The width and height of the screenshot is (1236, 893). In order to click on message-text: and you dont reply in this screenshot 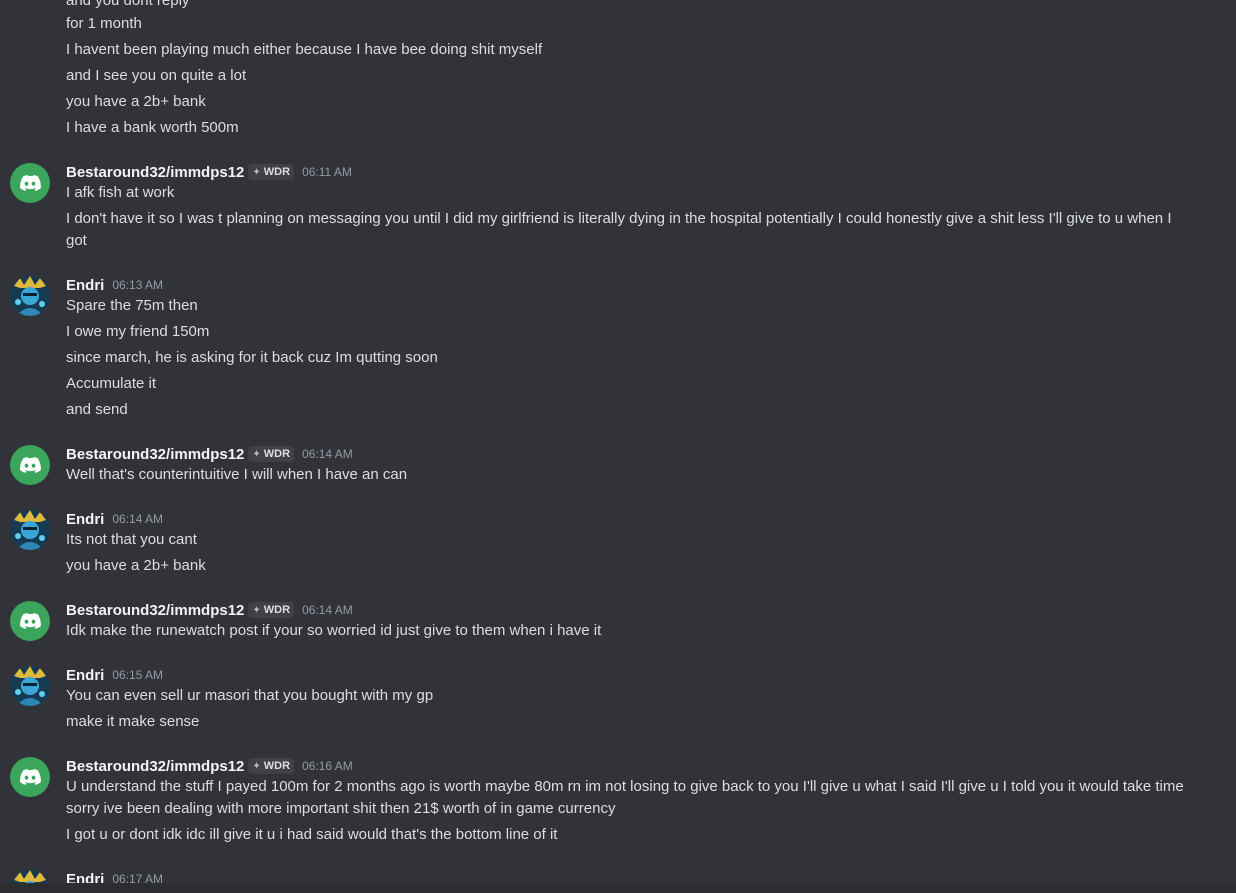, I will do `click(128, 4)`.